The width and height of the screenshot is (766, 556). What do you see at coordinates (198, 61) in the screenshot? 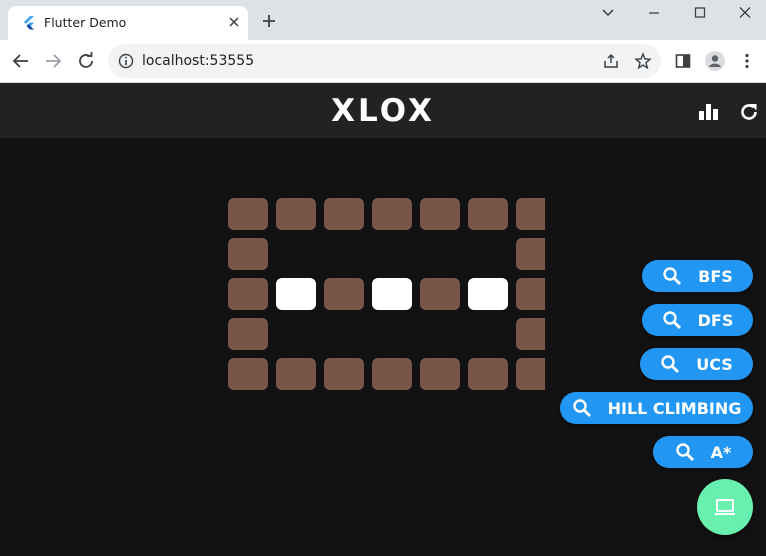
I see `url-text: localhost:53555` at bounding box center [198, 61].